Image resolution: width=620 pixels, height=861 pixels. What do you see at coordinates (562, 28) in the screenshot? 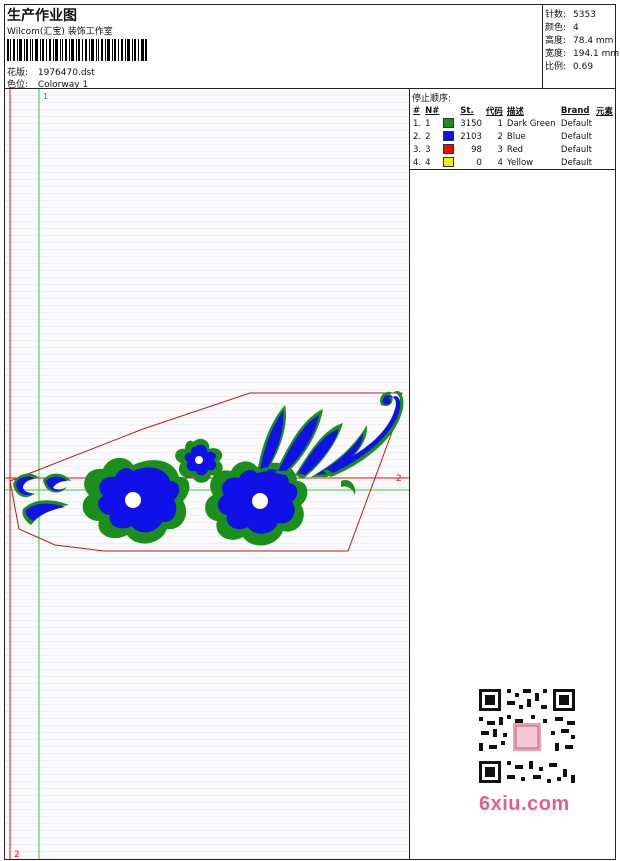
I see `stat-colors: 颜色: 4` at bounding box center [562, 28].